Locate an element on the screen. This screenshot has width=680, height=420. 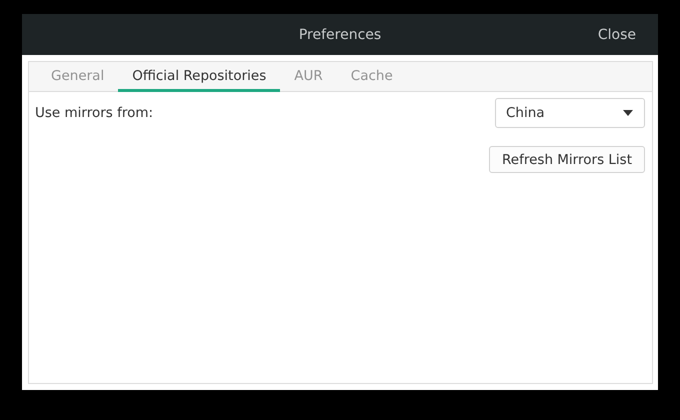
close-button: Close is located at coordinates (617, 34).